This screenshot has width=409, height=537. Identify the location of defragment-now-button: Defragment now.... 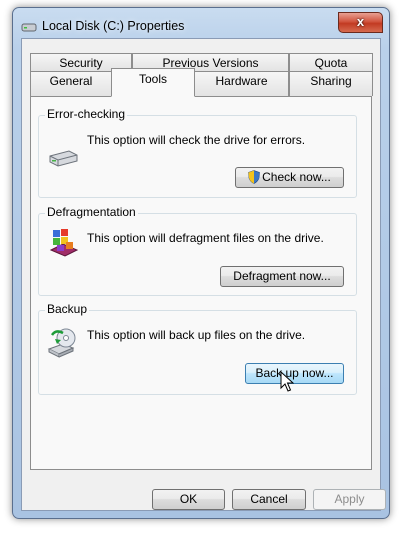
(282, 276).